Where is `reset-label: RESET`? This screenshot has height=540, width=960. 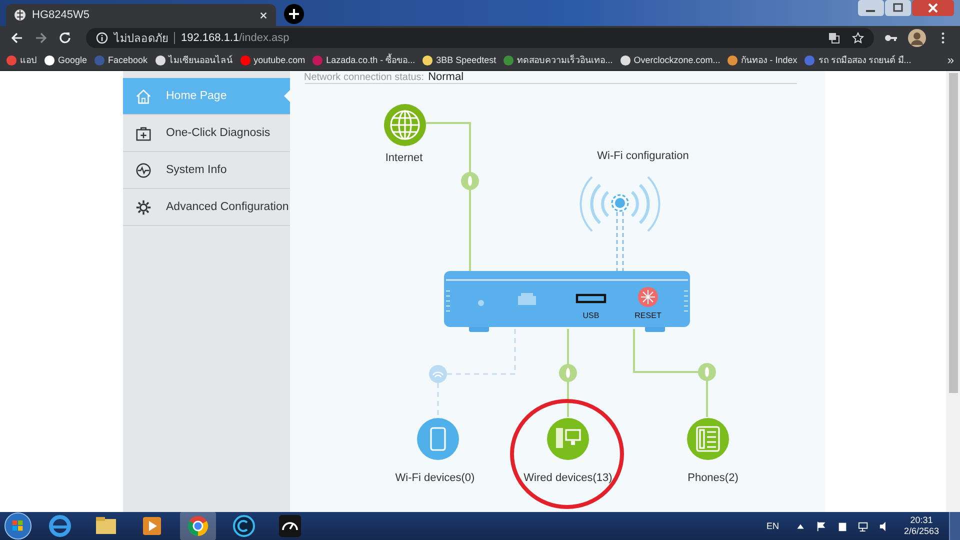 reset-label: RESET is located at coordinates (648, 315).